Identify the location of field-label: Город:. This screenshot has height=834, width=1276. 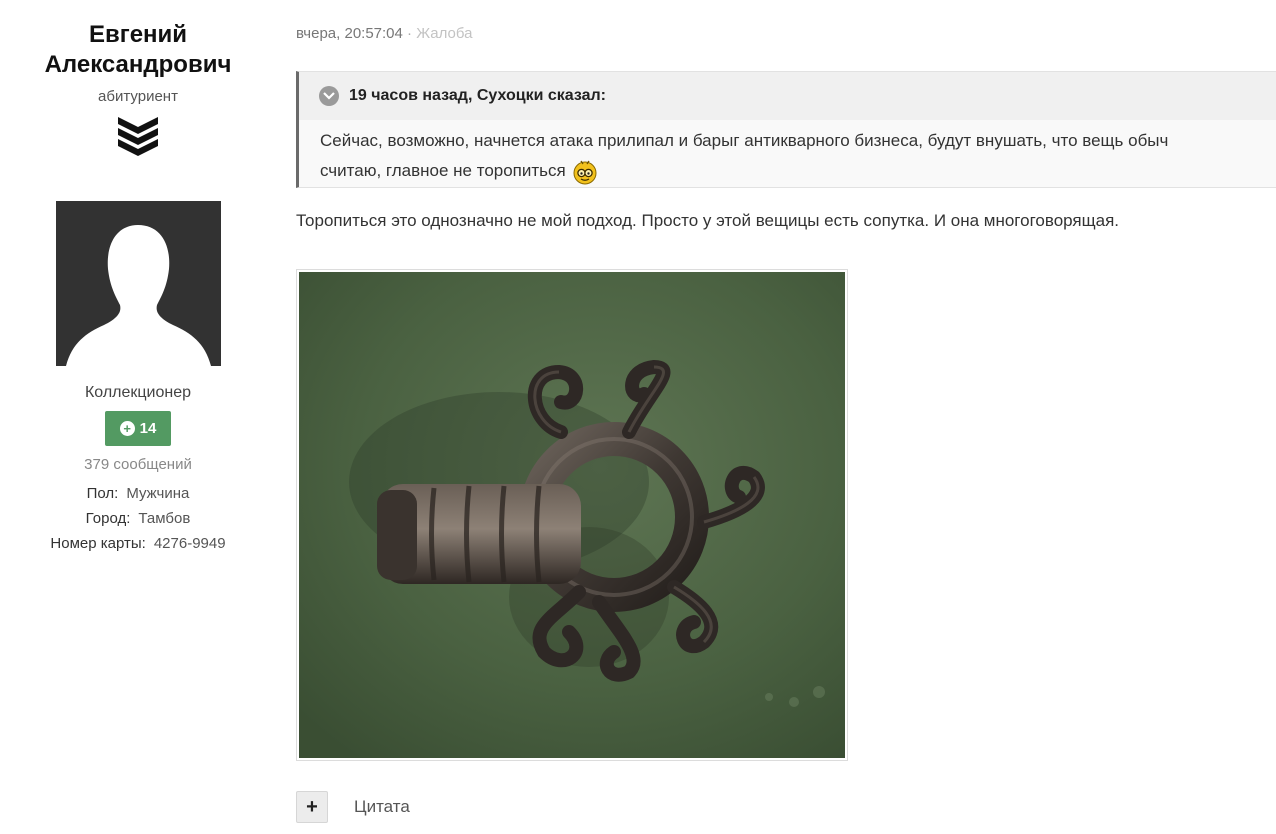
(108, 518).